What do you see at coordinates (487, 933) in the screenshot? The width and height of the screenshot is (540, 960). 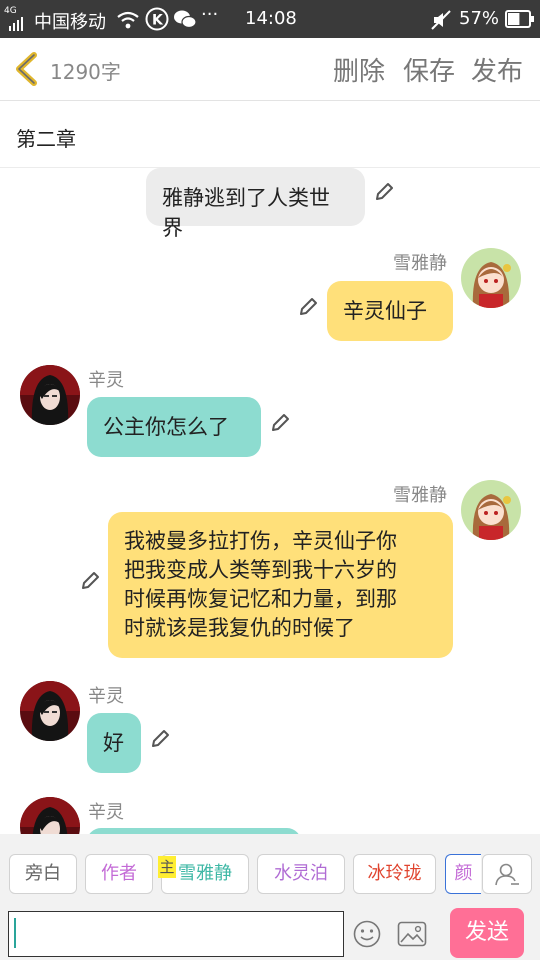 I see `send-button: 发送` at bounding box center [487, 933].